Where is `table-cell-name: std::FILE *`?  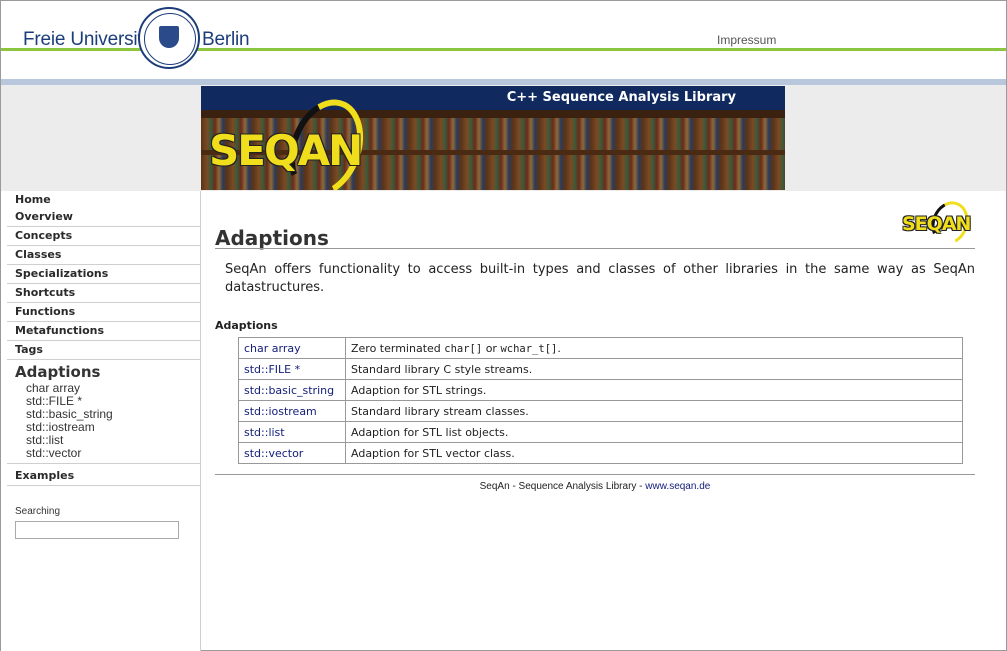 table-cell-name: std::FILE * is located at coordinates (292, 369).